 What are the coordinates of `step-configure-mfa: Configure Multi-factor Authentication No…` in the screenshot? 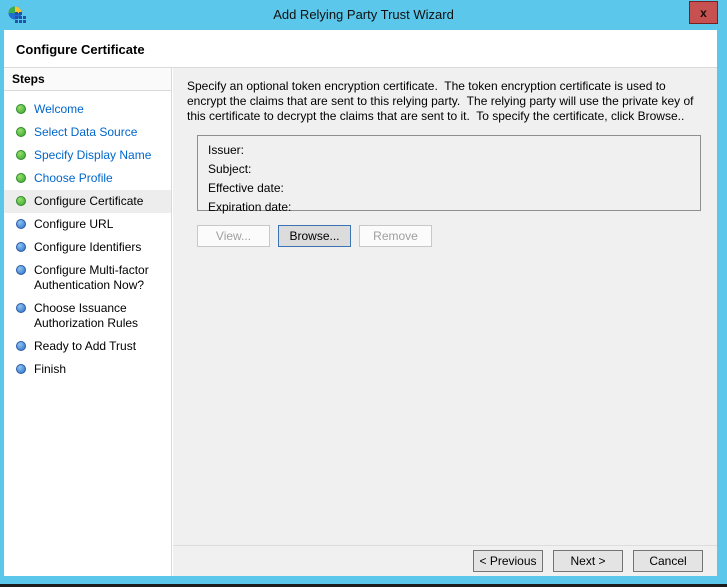 It's located at (87, 278).